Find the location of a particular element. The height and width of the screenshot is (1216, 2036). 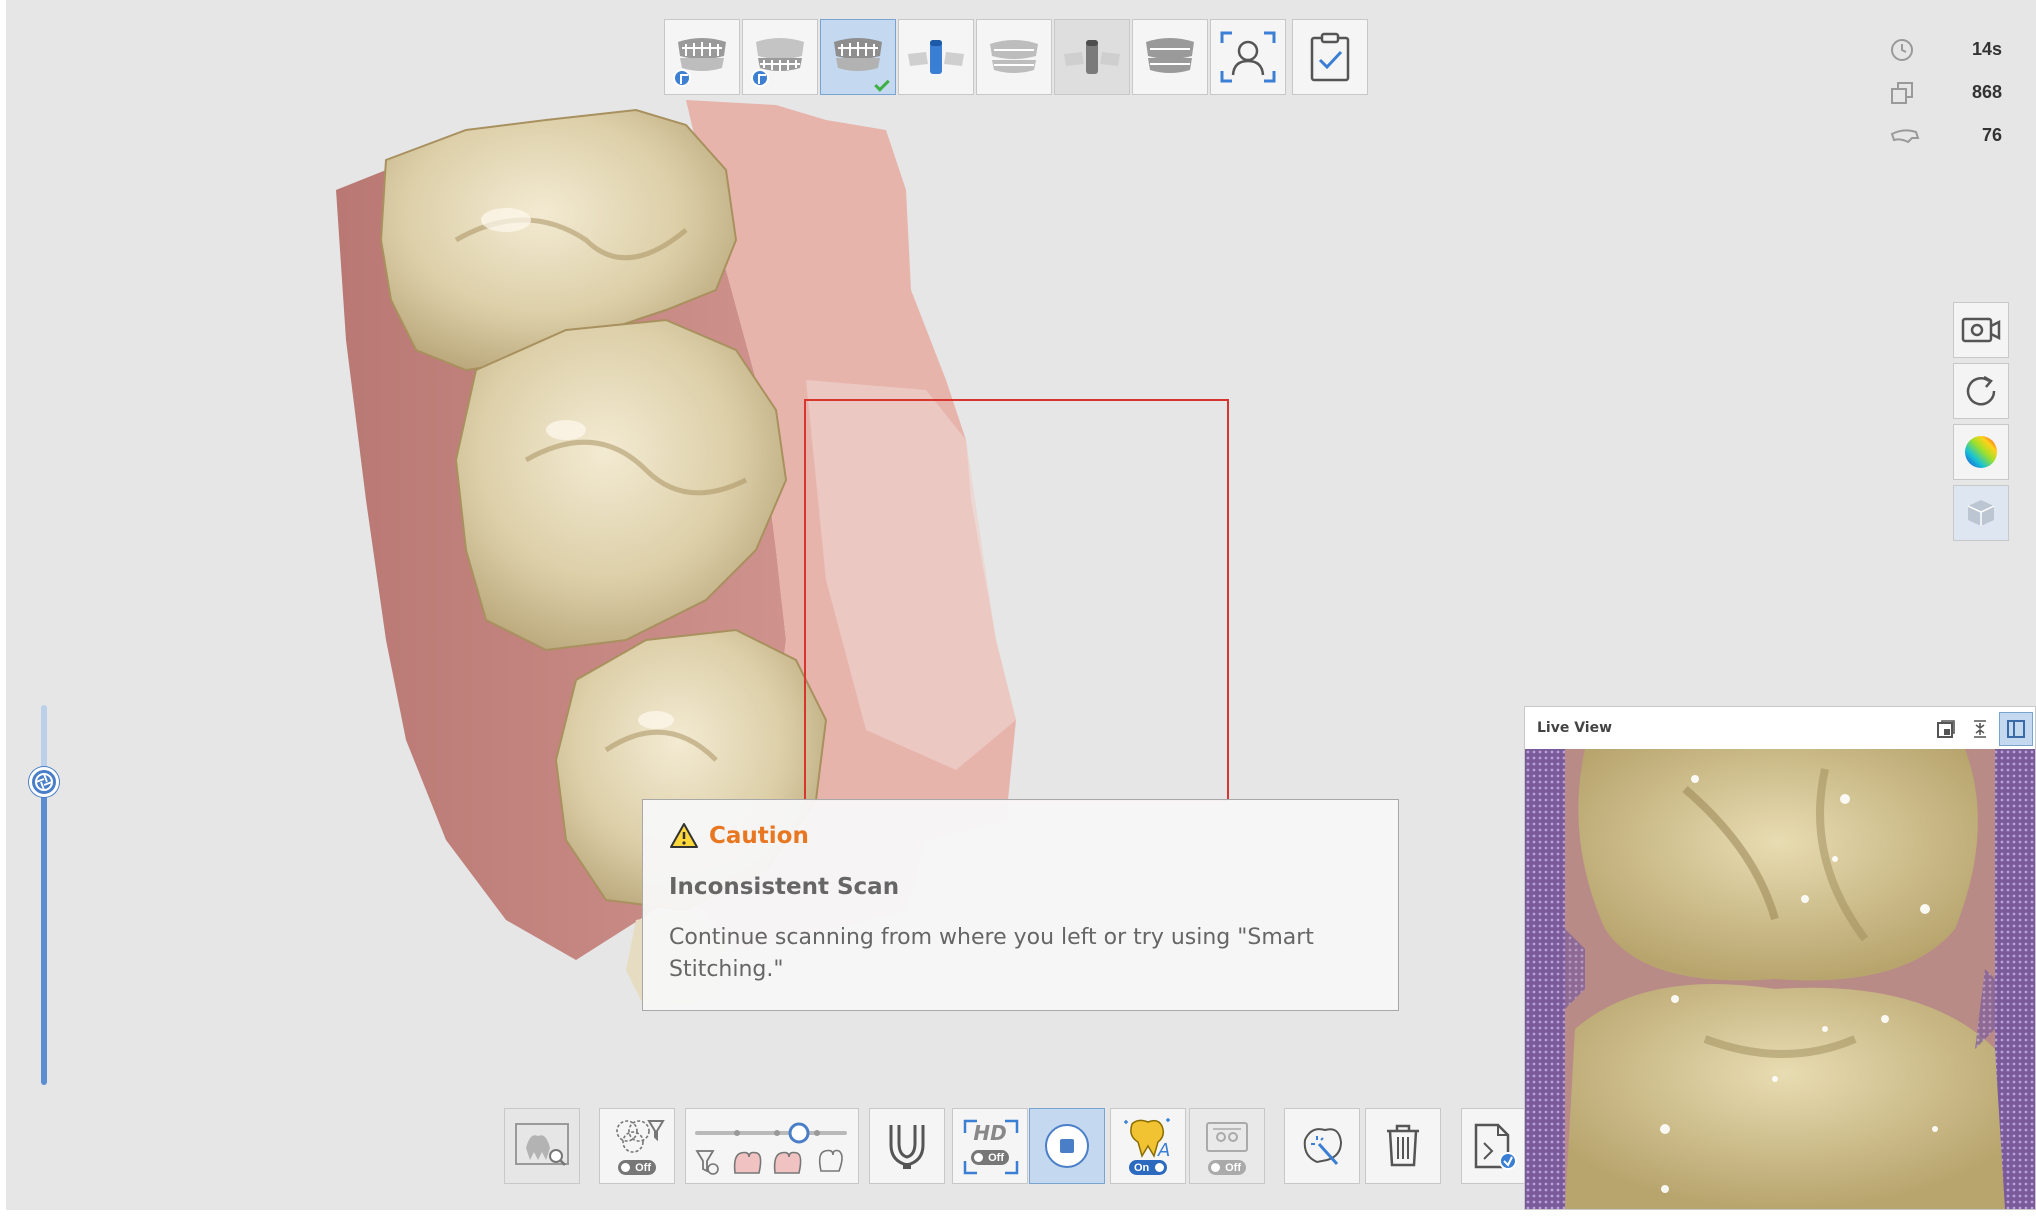

export-file-icon is located at coordinates (1495, 1146).